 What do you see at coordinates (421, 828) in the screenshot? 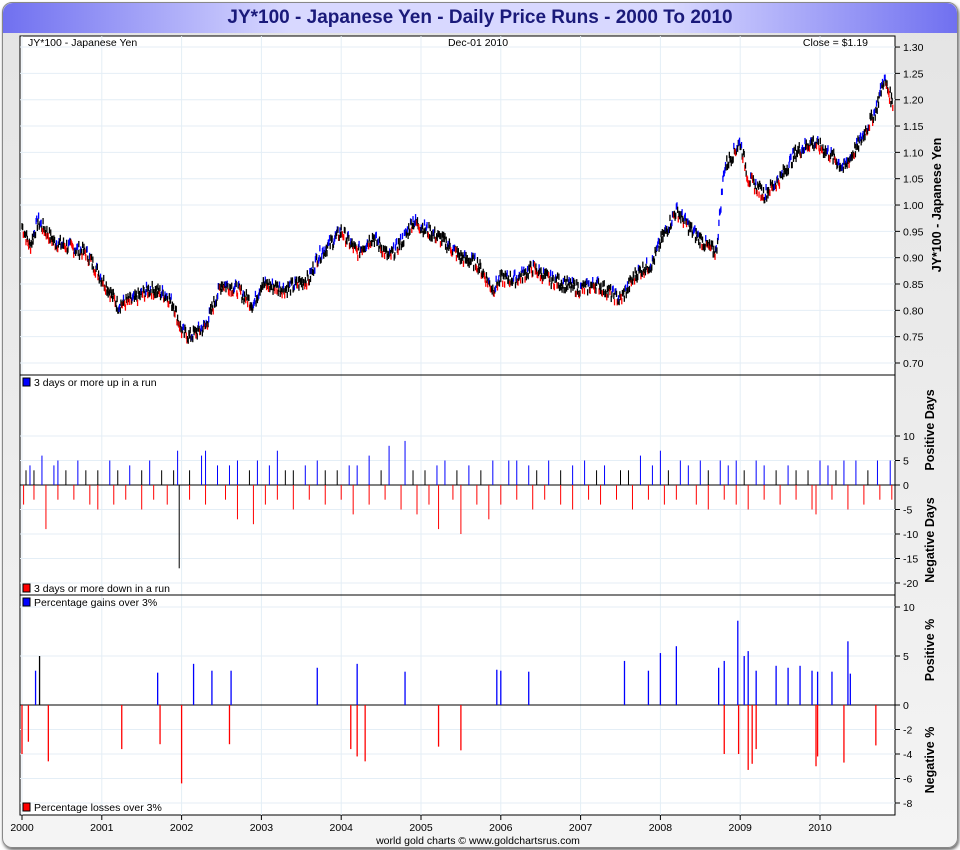
I see `x-tick-label: 2005` at bounding box center [421, 828].